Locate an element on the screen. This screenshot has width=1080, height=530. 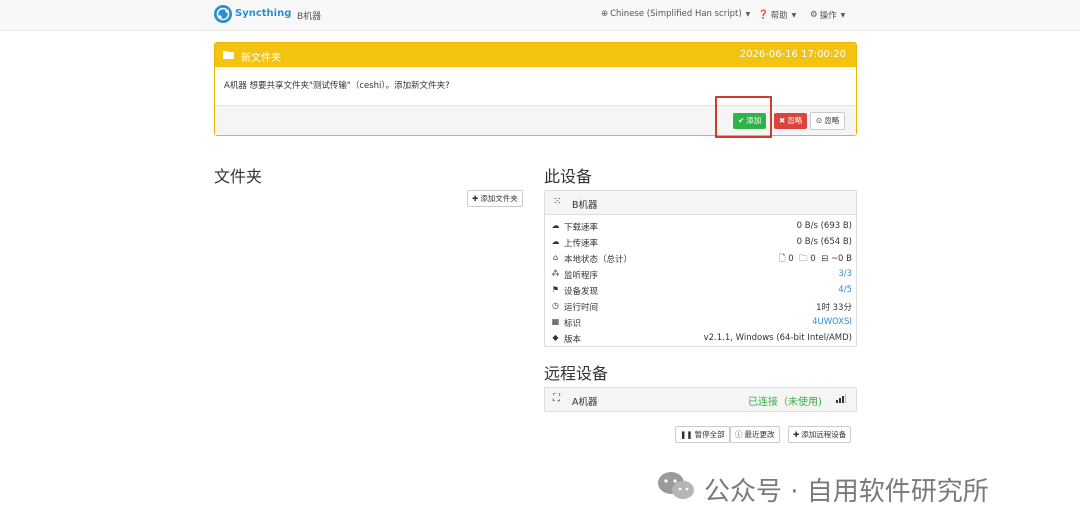
folders-title: 文件夹 is located at coordinates (238, 176).